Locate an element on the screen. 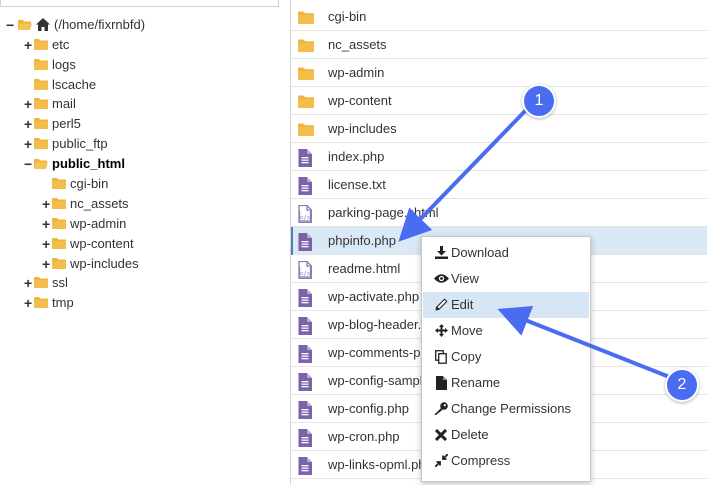 Image resolution: width=707 pixels, height=485 pixels. annotation-badge-2: 2 is located at coordinates (682, 385).